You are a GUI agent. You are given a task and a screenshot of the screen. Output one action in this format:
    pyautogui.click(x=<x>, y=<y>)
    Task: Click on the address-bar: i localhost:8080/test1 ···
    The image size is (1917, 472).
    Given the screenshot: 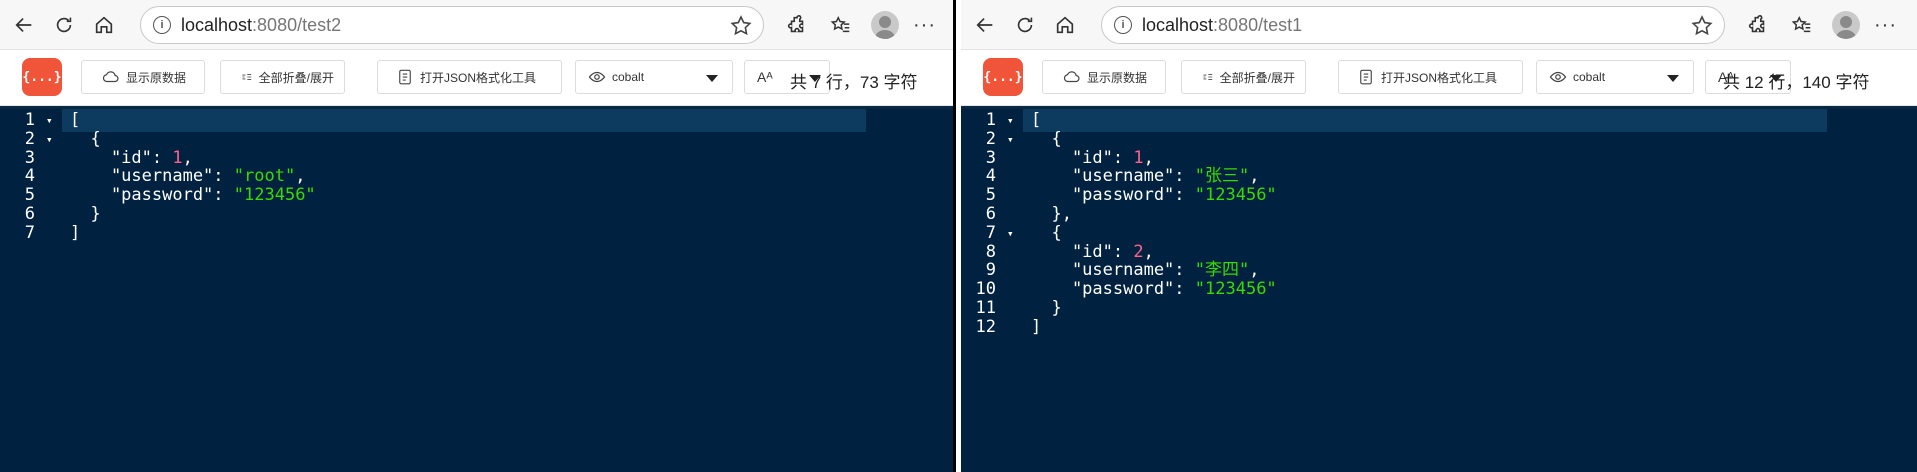 What is the action you would take?
    pyautogui.click(x=1439, y=25)
    